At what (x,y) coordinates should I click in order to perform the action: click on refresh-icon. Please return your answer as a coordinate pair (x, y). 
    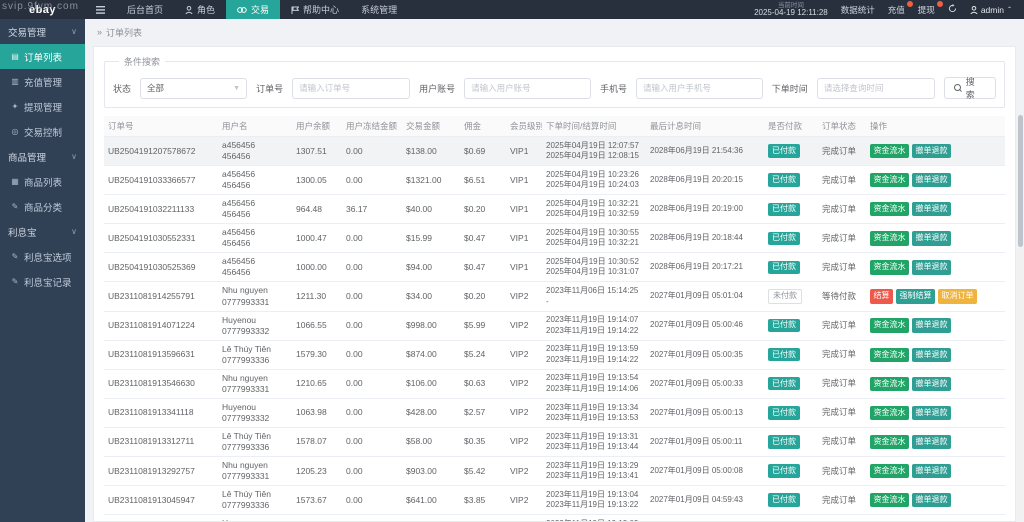
    Looking at the image, I should click on (952, 9).